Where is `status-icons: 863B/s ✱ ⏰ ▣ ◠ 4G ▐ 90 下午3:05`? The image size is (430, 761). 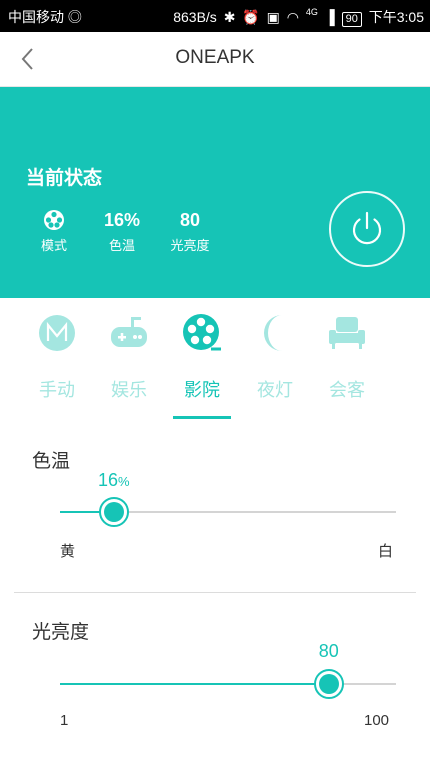
status-icons: 863B/s ✱ ⏰ ▣ ◠ 4G ▐ 90 下午3:05 is located at coordinates (297, 17).